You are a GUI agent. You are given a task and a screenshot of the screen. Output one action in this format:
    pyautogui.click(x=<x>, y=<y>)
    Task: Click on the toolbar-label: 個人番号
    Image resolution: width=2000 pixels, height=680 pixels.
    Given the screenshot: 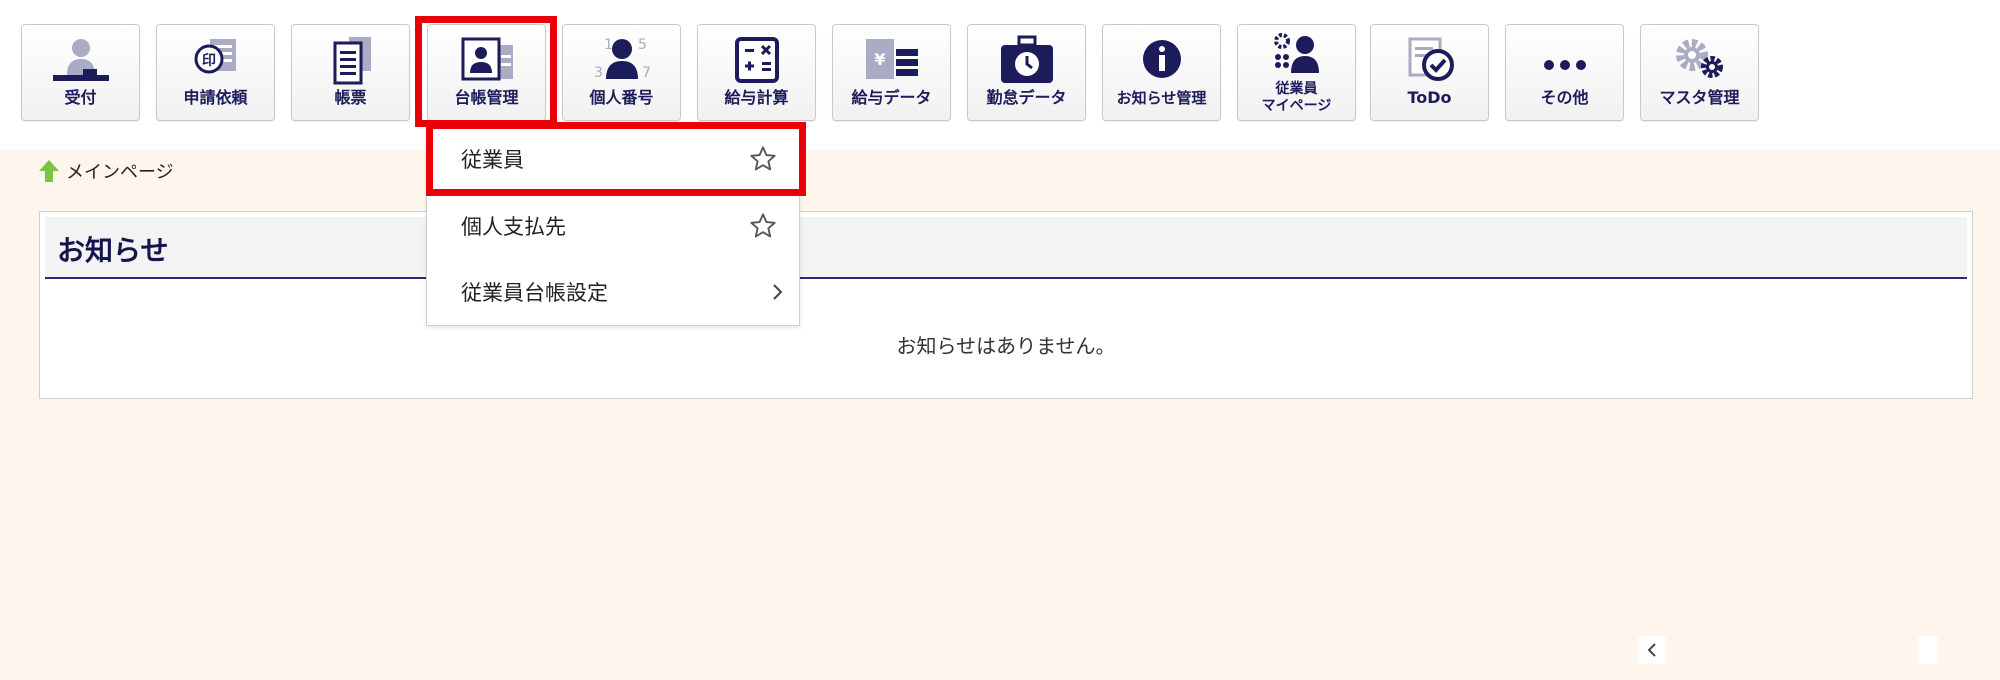 What is the action you would take?
    pyautogui.click(x=621, y=97)
    